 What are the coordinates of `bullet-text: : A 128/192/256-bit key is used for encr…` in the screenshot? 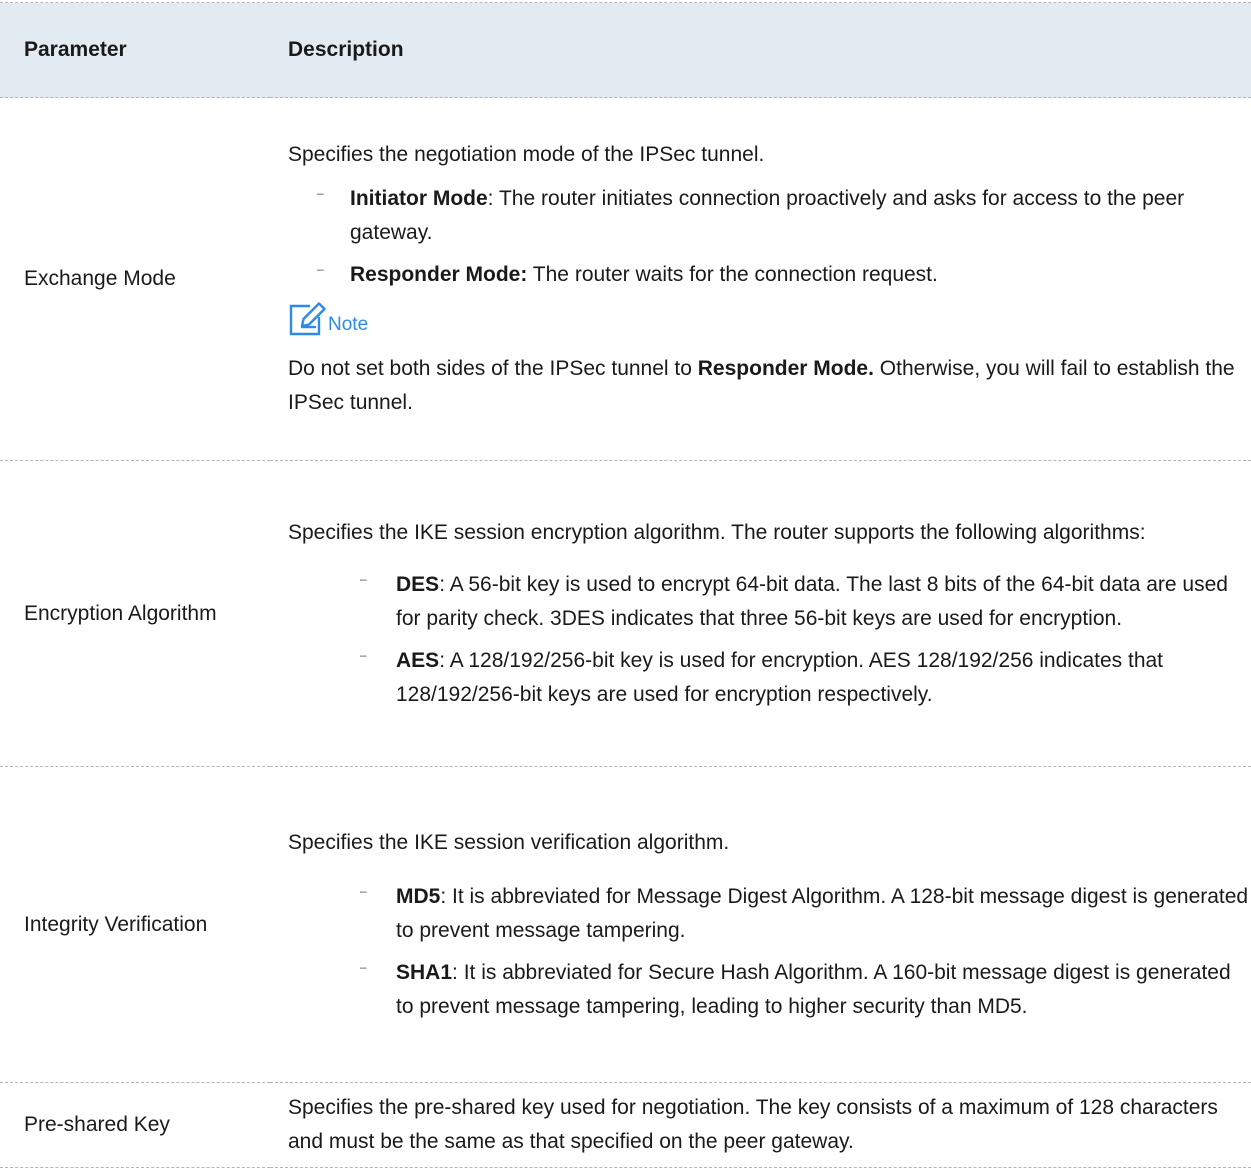 It's located at (780, 677).